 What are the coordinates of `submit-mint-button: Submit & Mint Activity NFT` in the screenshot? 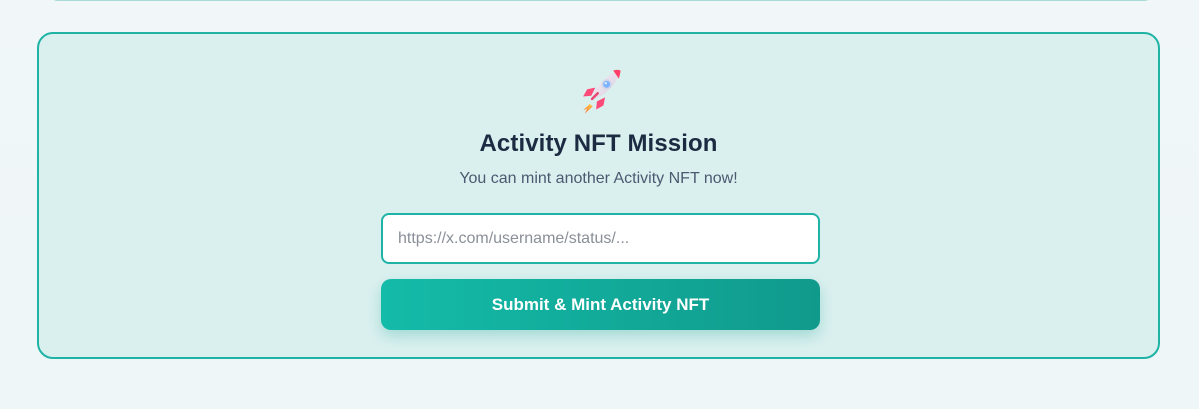 It's located at (600, 304).